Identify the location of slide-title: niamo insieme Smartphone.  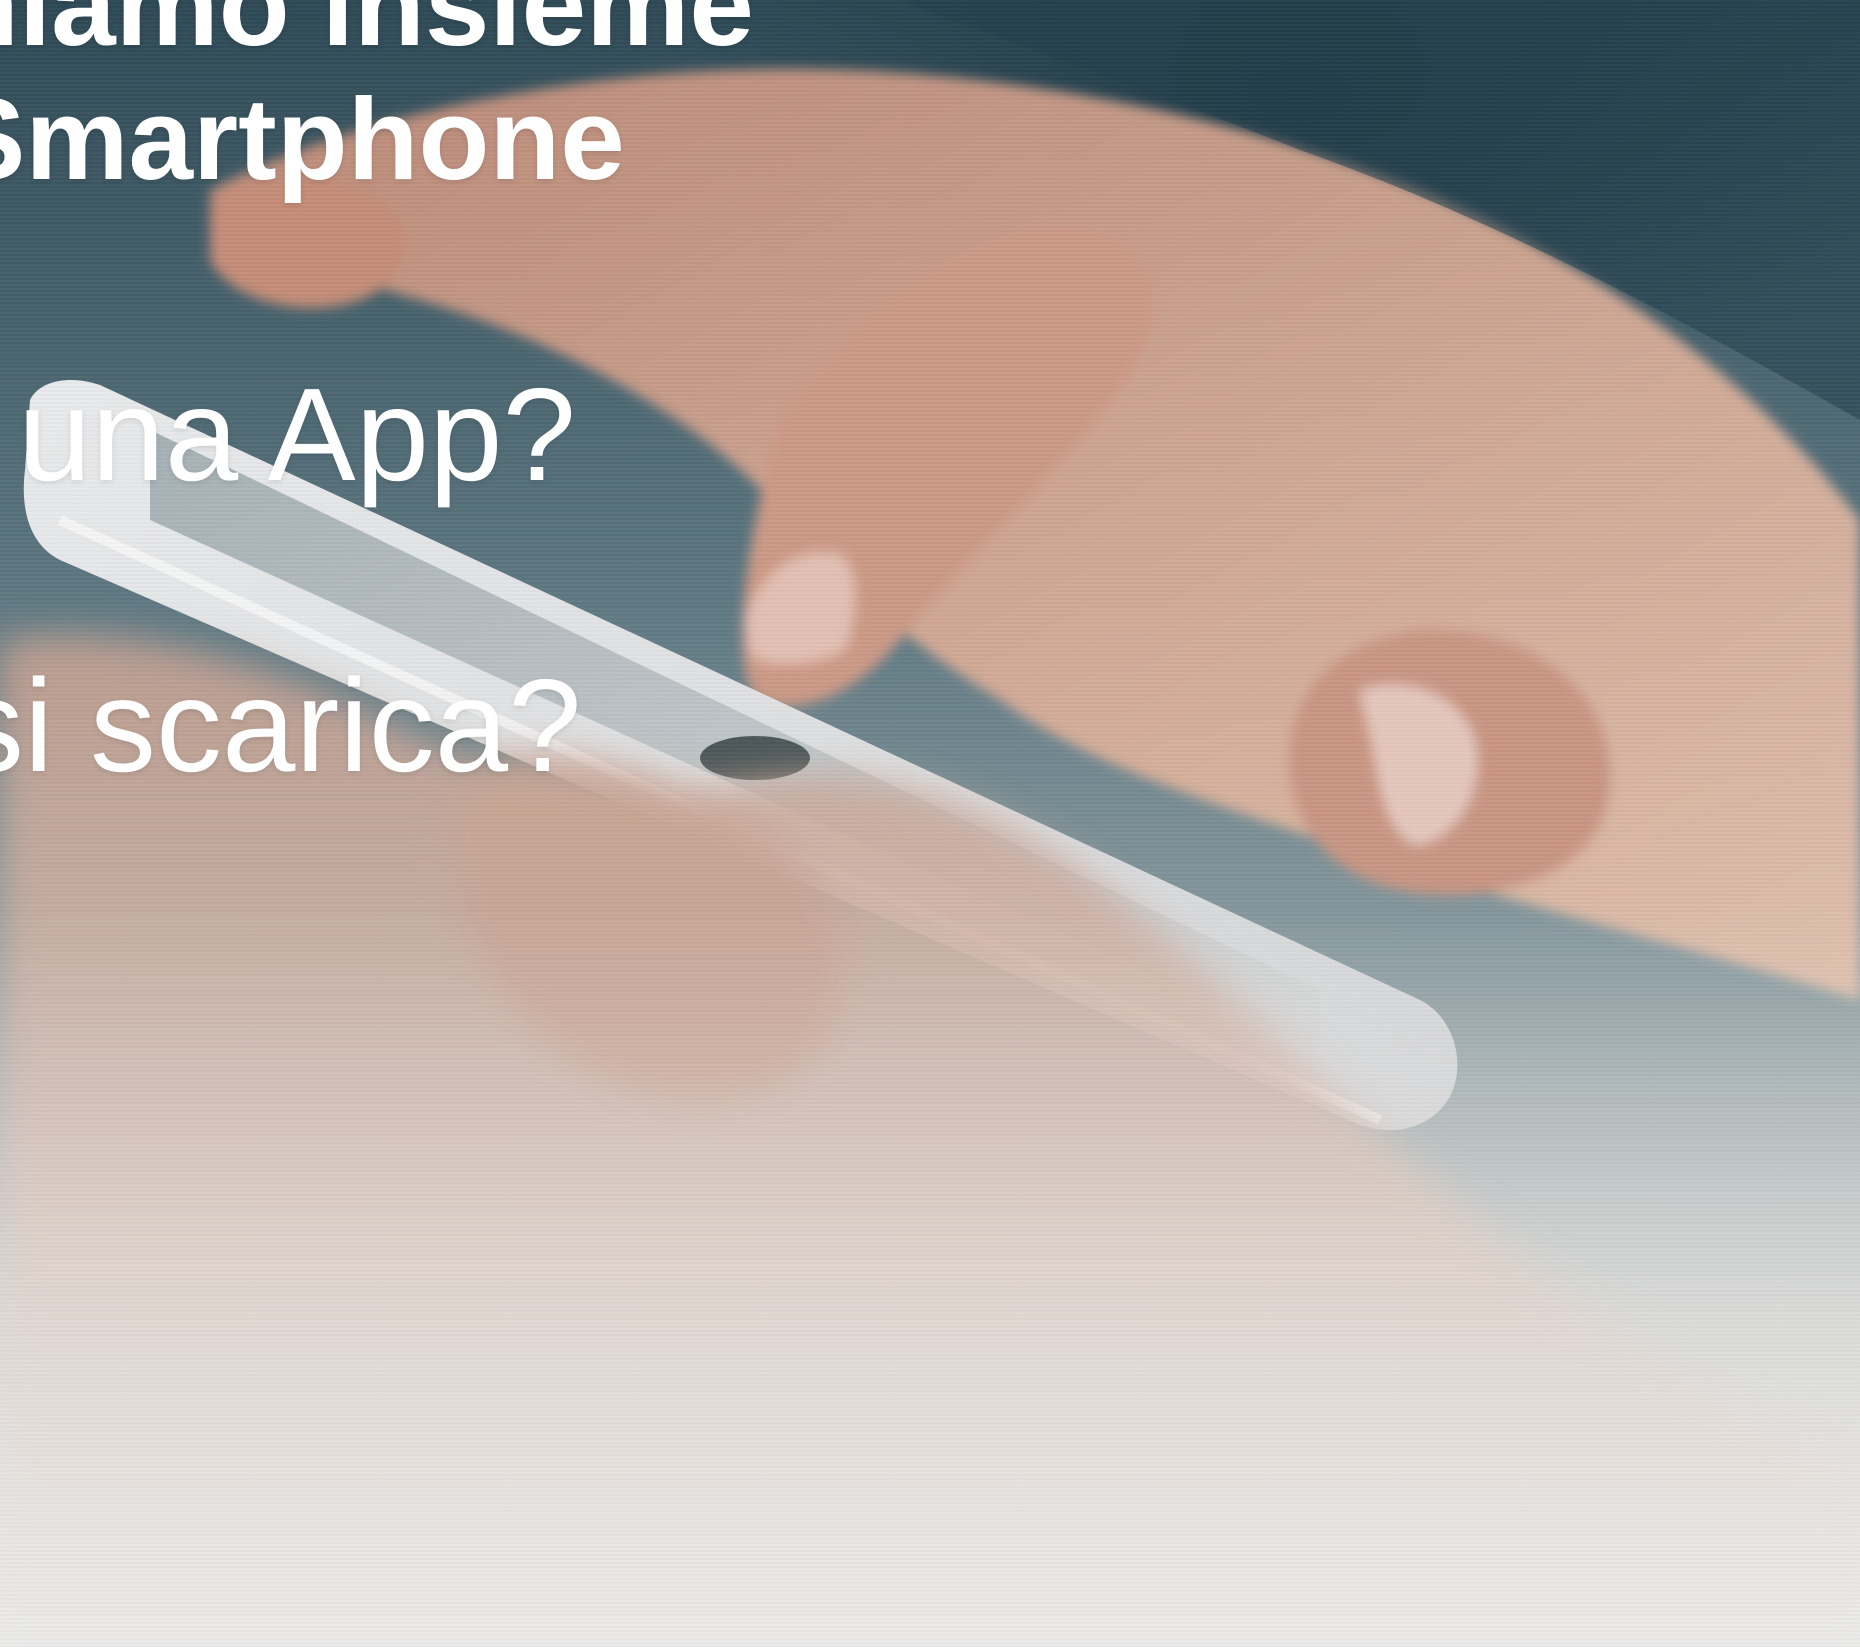
(377, 103).